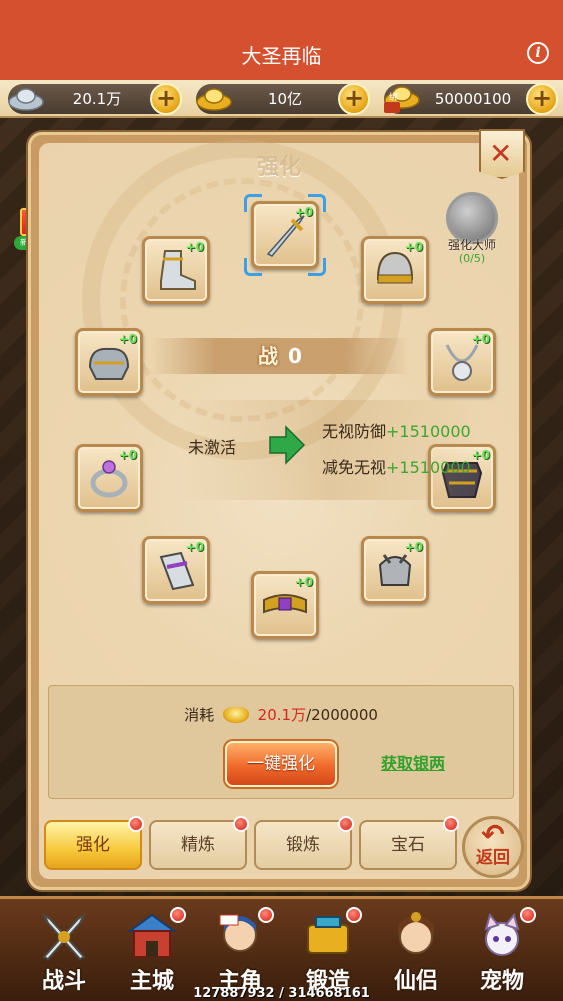 This screenshot has height=1001, width=563. I want to click on slot-helmet: +0, so click(395, 270).